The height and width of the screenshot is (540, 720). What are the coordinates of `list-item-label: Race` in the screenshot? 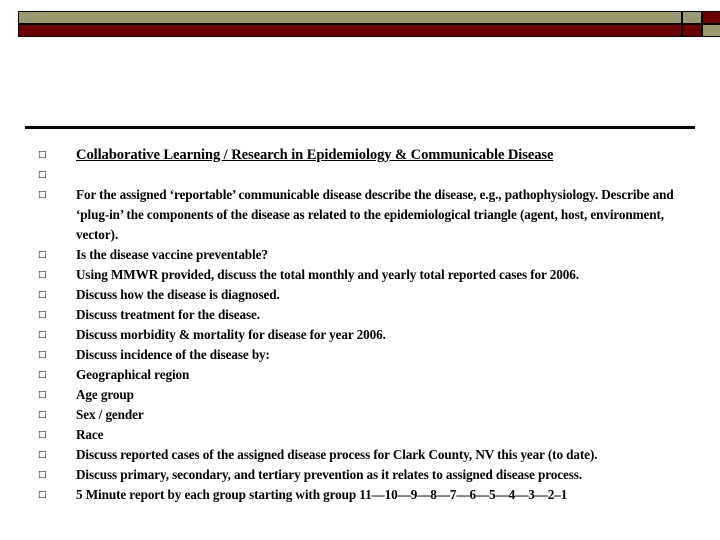 It's located at (90, 434).